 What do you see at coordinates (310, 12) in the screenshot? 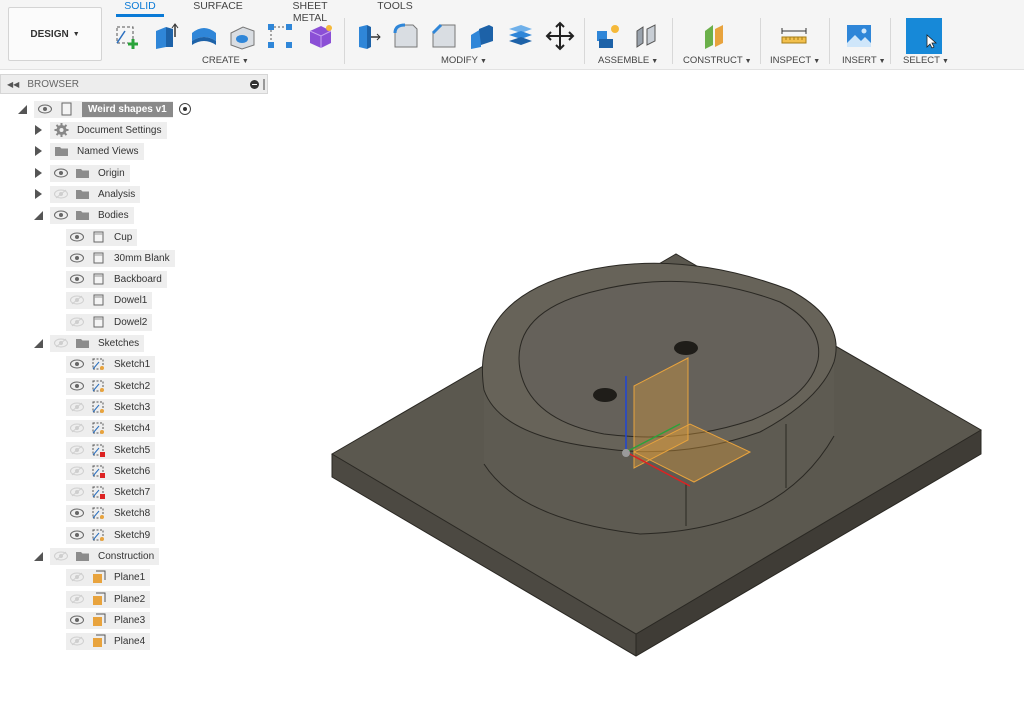
I see `tab-sheet-metal: SHEET METAL` at bounding box center [310, 12].